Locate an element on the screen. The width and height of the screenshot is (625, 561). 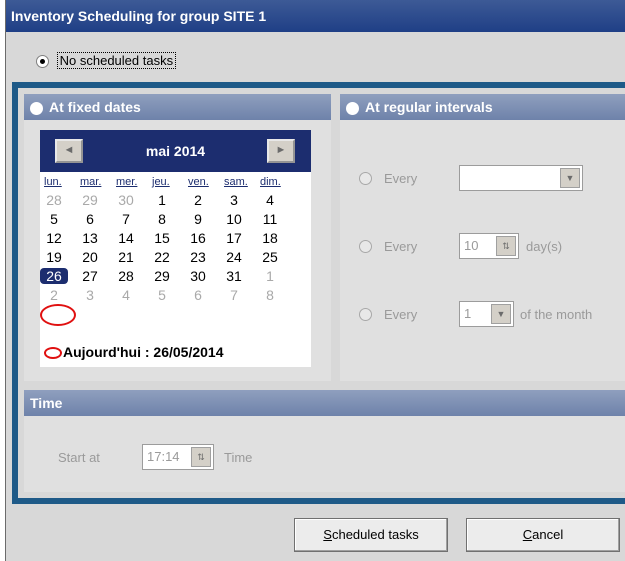
today-link: Aujourd'hui : 26/05/2014 is located at coordinates (134, 352).